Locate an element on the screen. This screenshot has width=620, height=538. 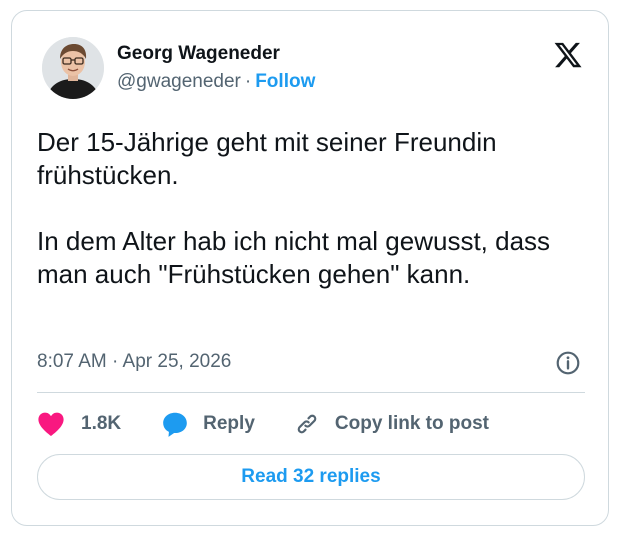
read-replies-label: Read 32 replies is located at coordinates (311, 476).